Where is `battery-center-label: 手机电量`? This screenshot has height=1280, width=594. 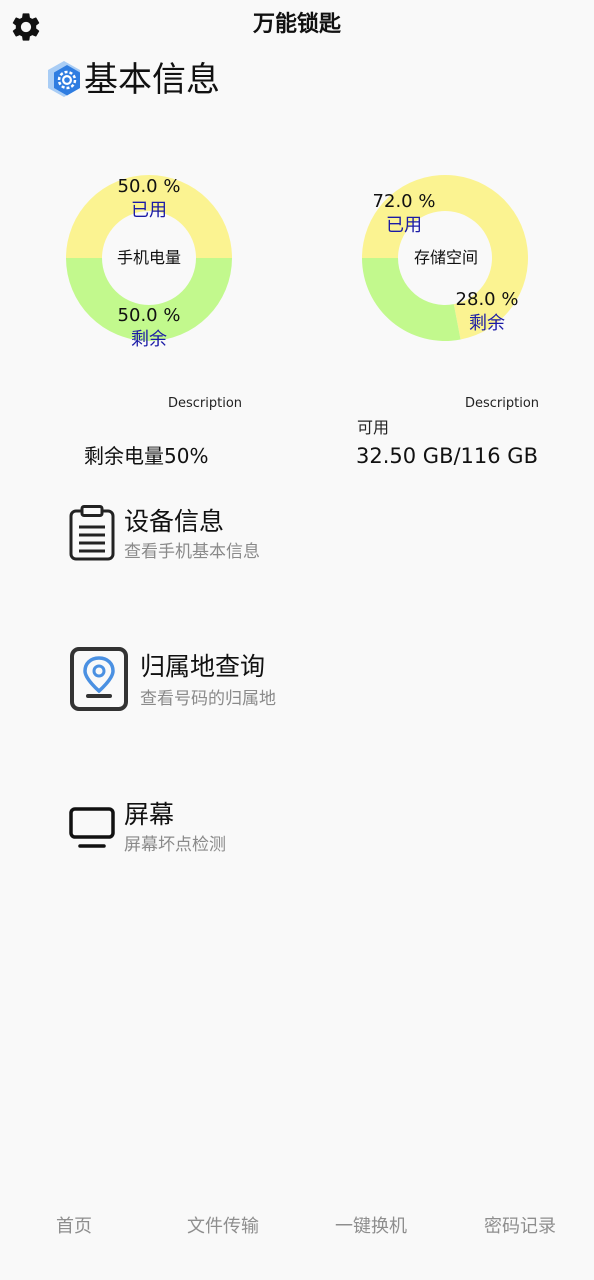 battery-center-label: 手机电量 is located at coordinates (148, 257).